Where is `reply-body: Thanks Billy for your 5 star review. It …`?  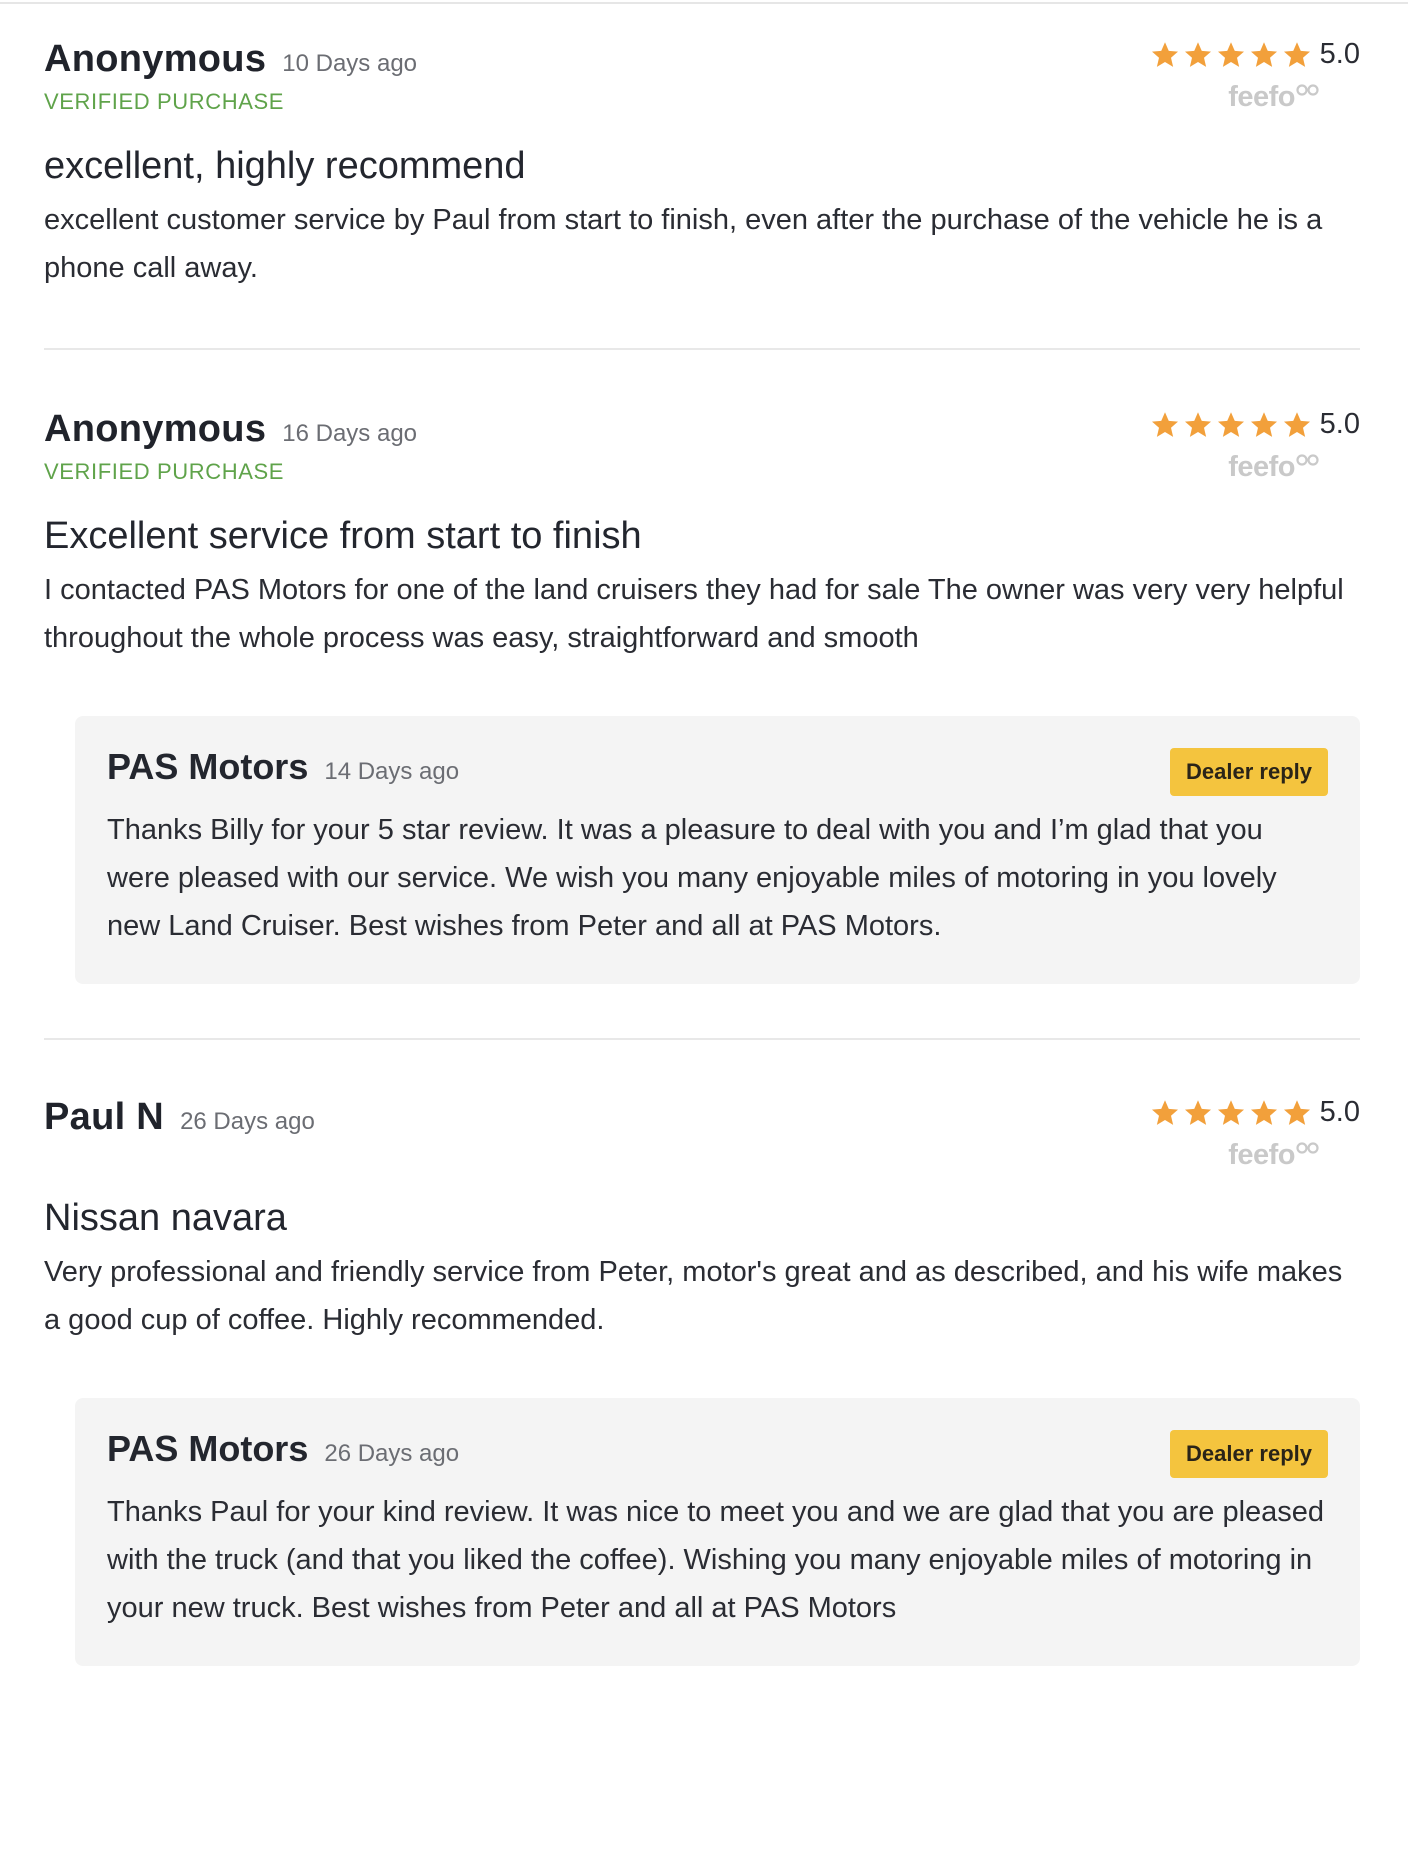 reply-body: Thanks Billy for your 5 star review. It … is located at coordinates (692, 878).